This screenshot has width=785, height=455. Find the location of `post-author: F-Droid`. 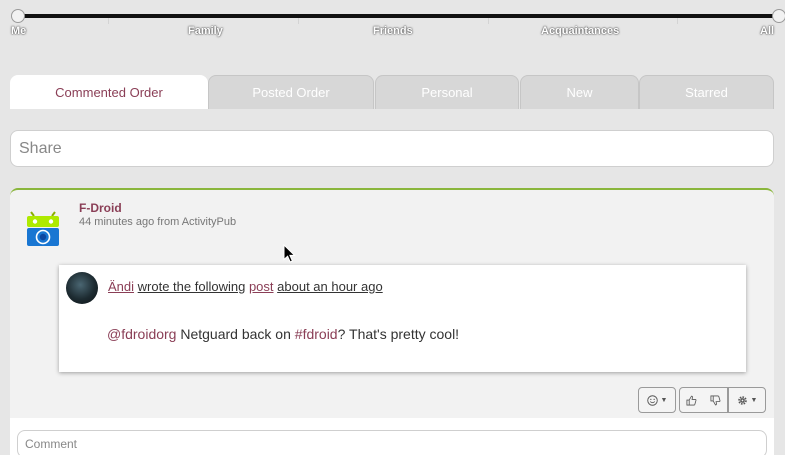

post-author: F-Droid is located at coordinates (100, 208).